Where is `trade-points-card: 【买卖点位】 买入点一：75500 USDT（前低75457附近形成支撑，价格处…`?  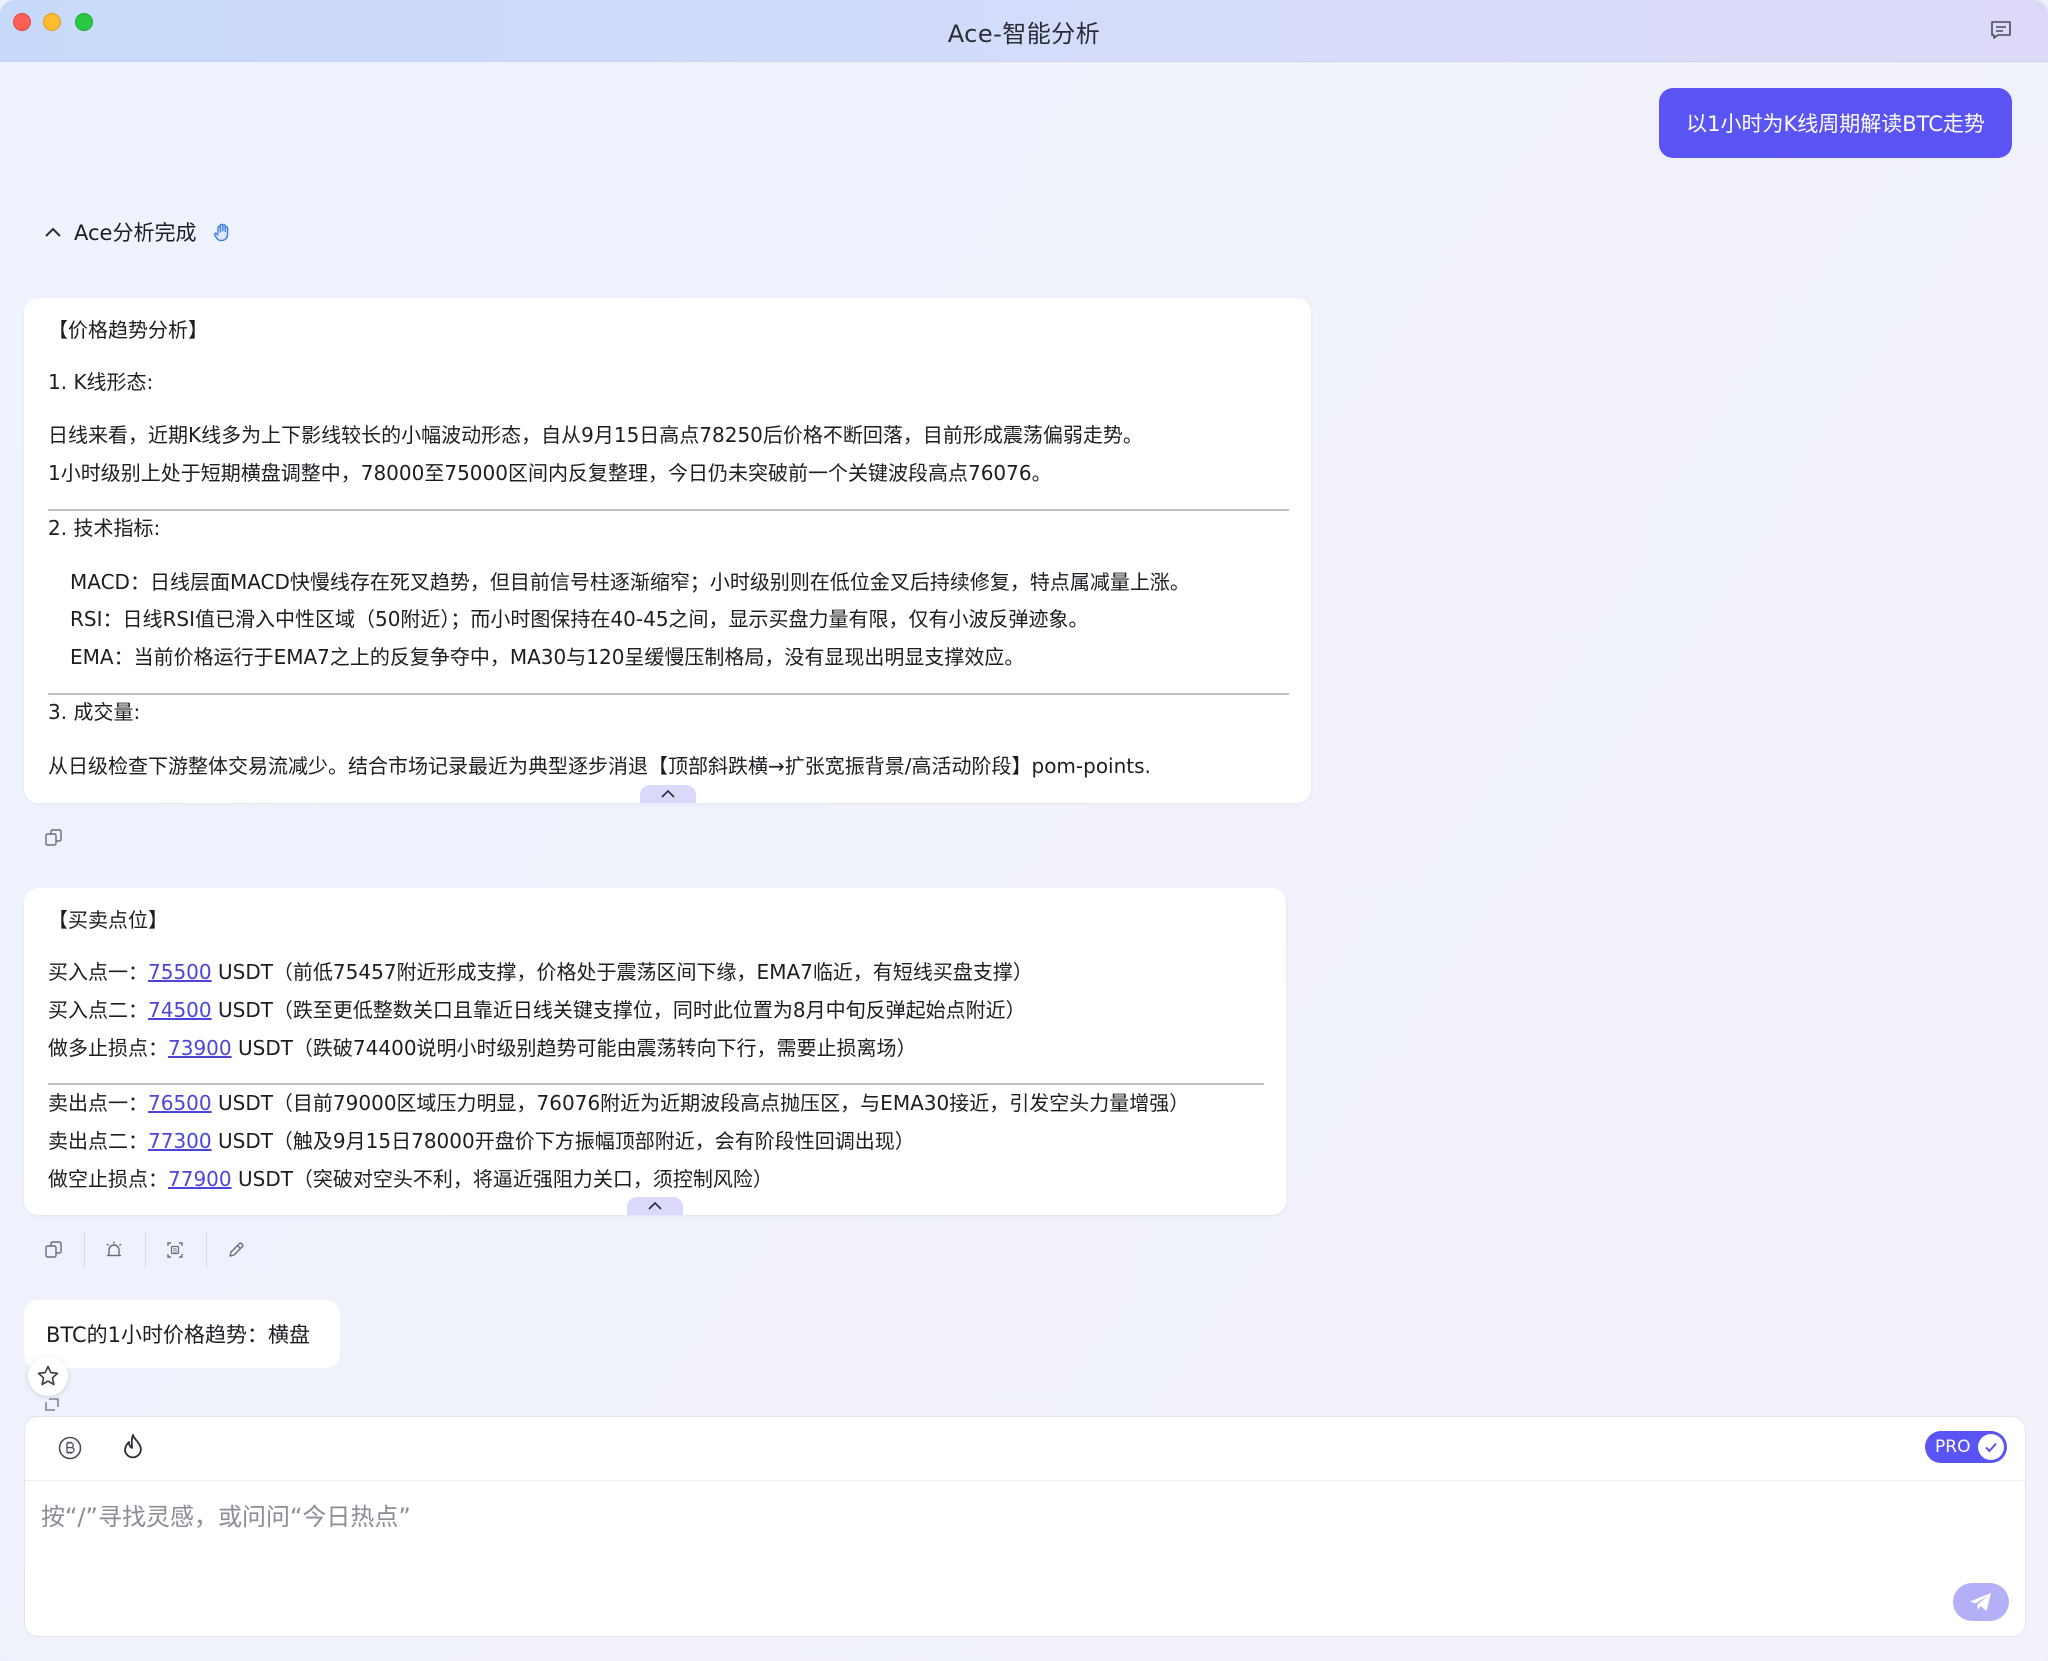 trade-points-card: 【买卖点位】 买入点一：75500 USDT（前低75457附近形成支撑，价格处… is located at coordinates (655, 1051).